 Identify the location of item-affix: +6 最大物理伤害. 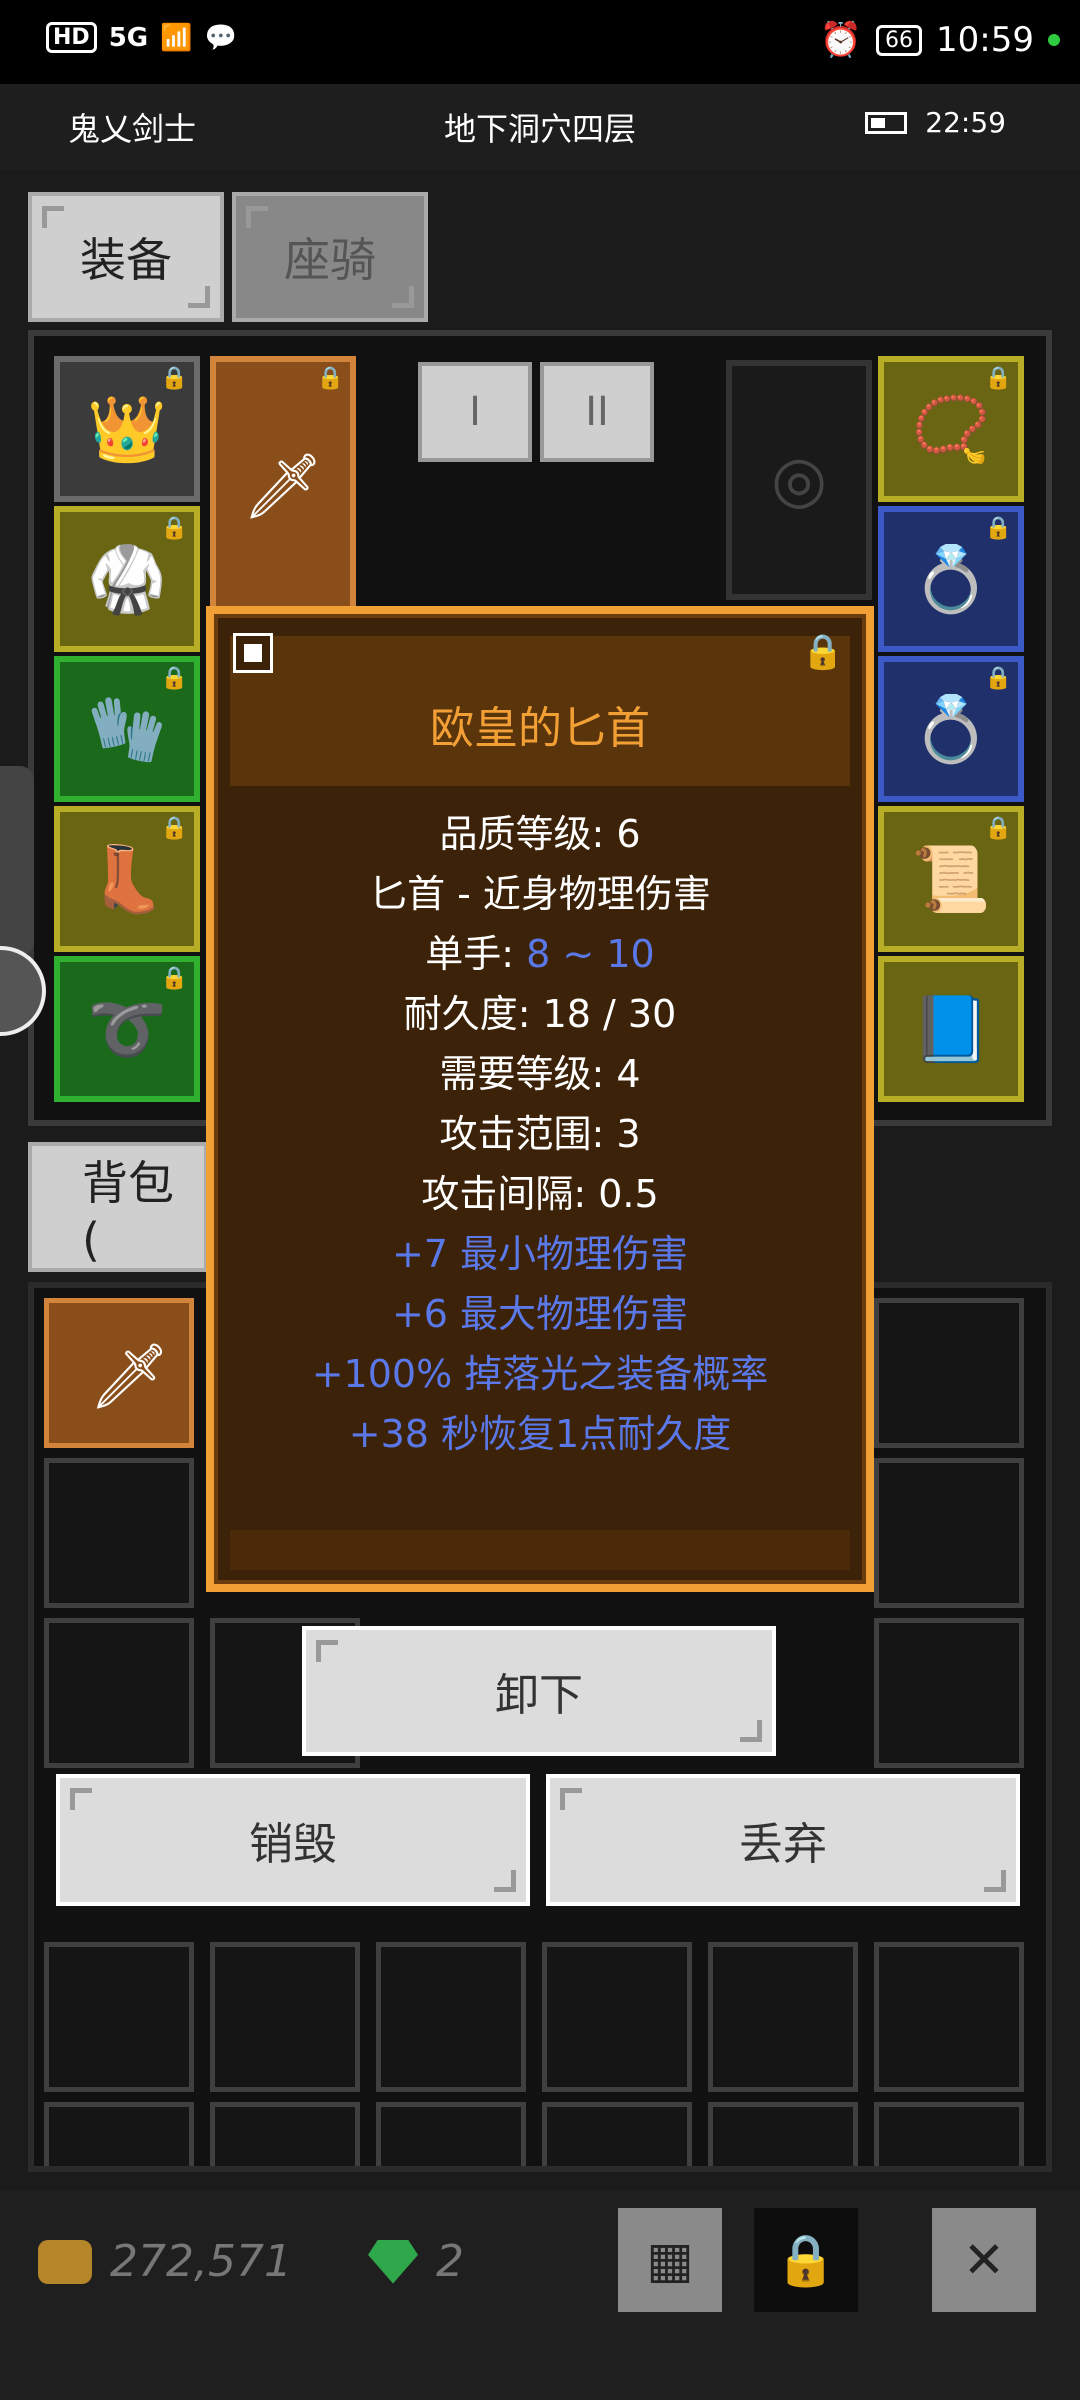
(540, 1314).